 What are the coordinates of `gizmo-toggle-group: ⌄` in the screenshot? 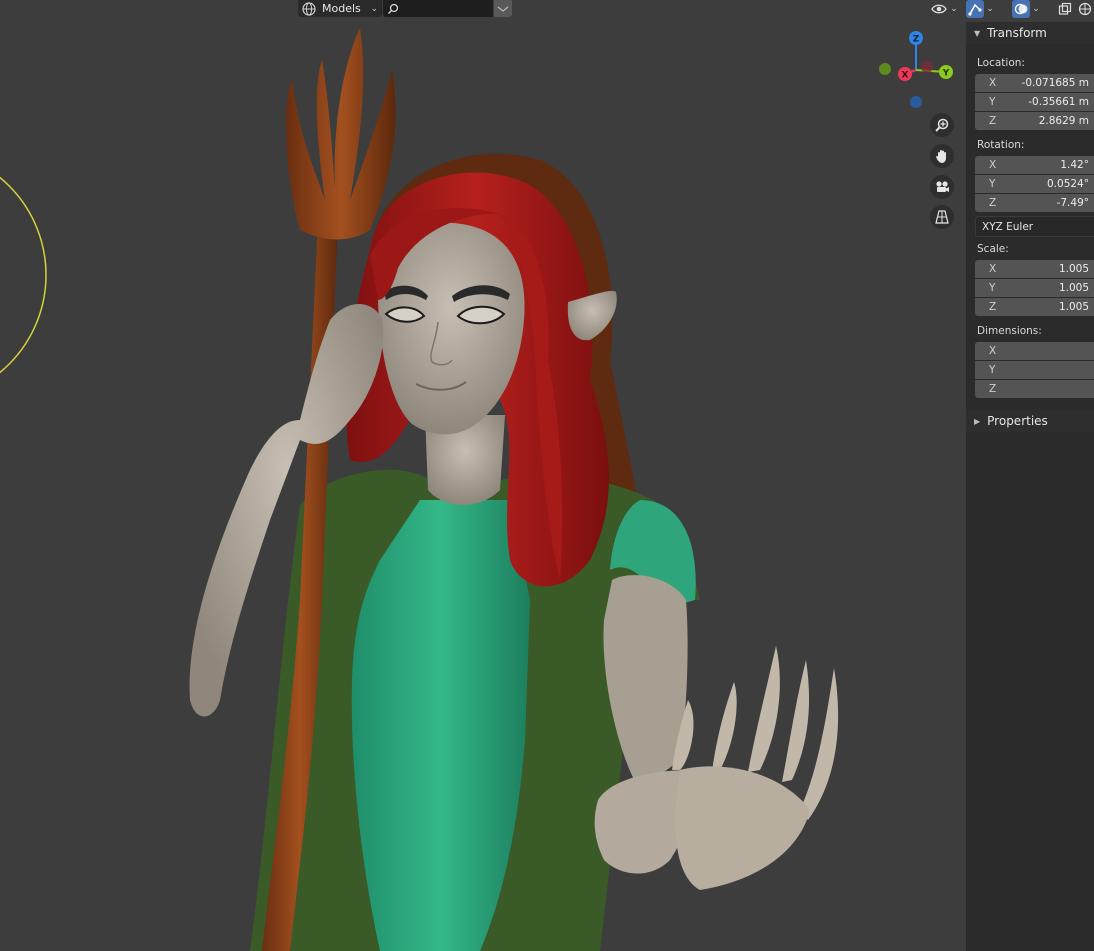 It's located at (981, 9).